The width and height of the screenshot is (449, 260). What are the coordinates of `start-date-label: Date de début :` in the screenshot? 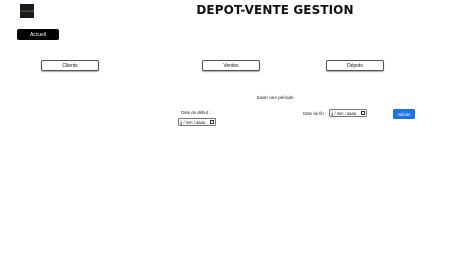 It's located at (196, 112).